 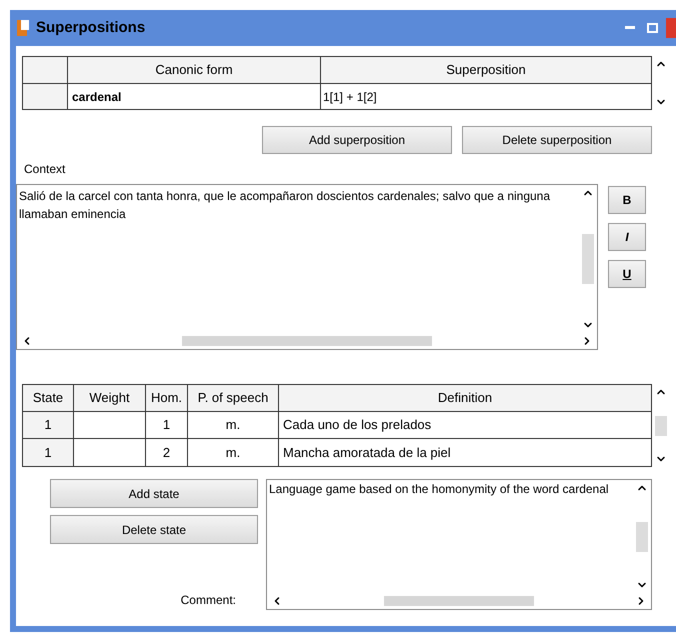 What do you see at coordinates (48, 398) in the screenshot?
I see `column-header: State` at bounding box center [48, 398].